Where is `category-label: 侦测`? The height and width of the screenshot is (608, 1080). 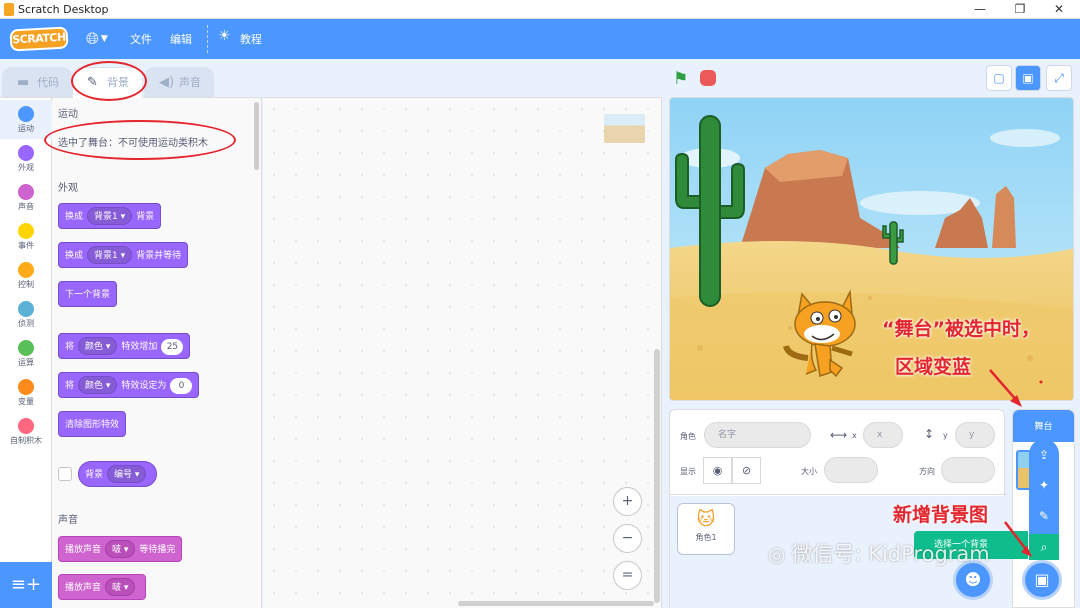 category-label: 侦测 is located at coordinates (26, 323).